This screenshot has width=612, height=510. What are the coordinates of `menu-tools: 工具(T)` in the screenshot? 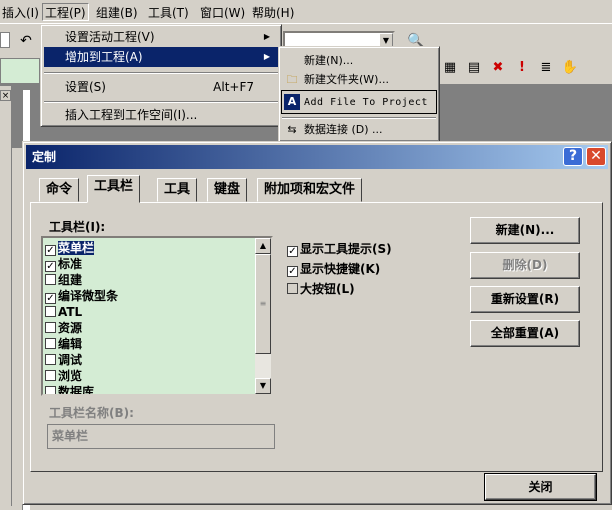 It's located at (168, 13).